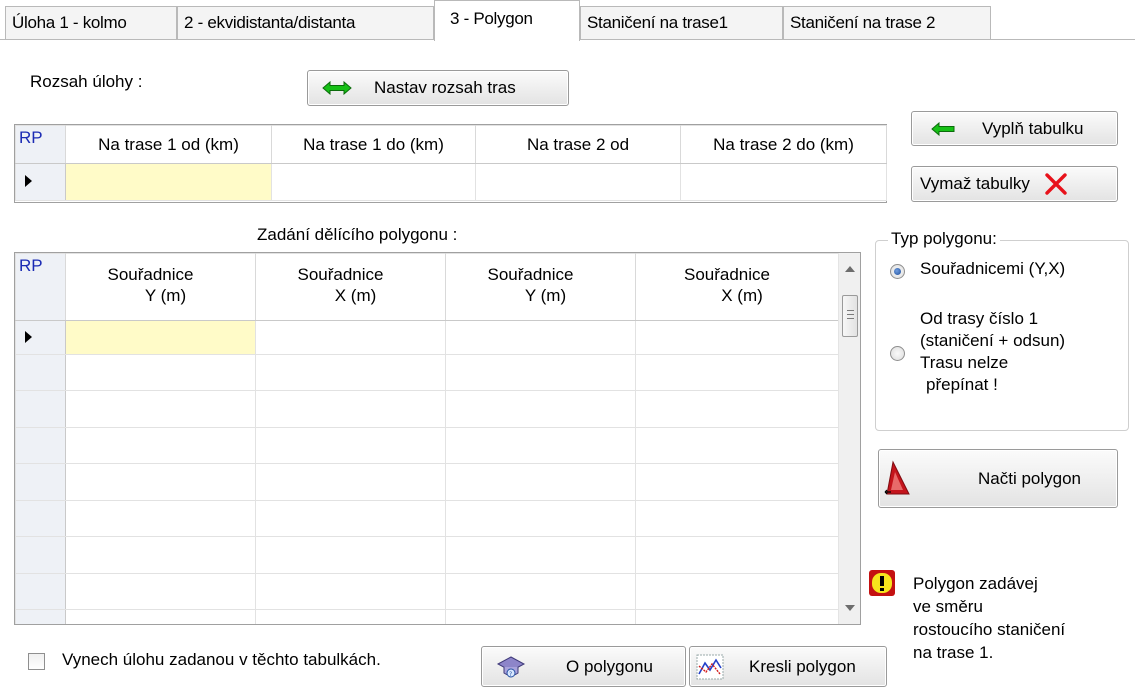  What do you see at coordinates (578, 182) in the screenshot?
I see `range-cell-t2-from` at bounding box center [578, 182].